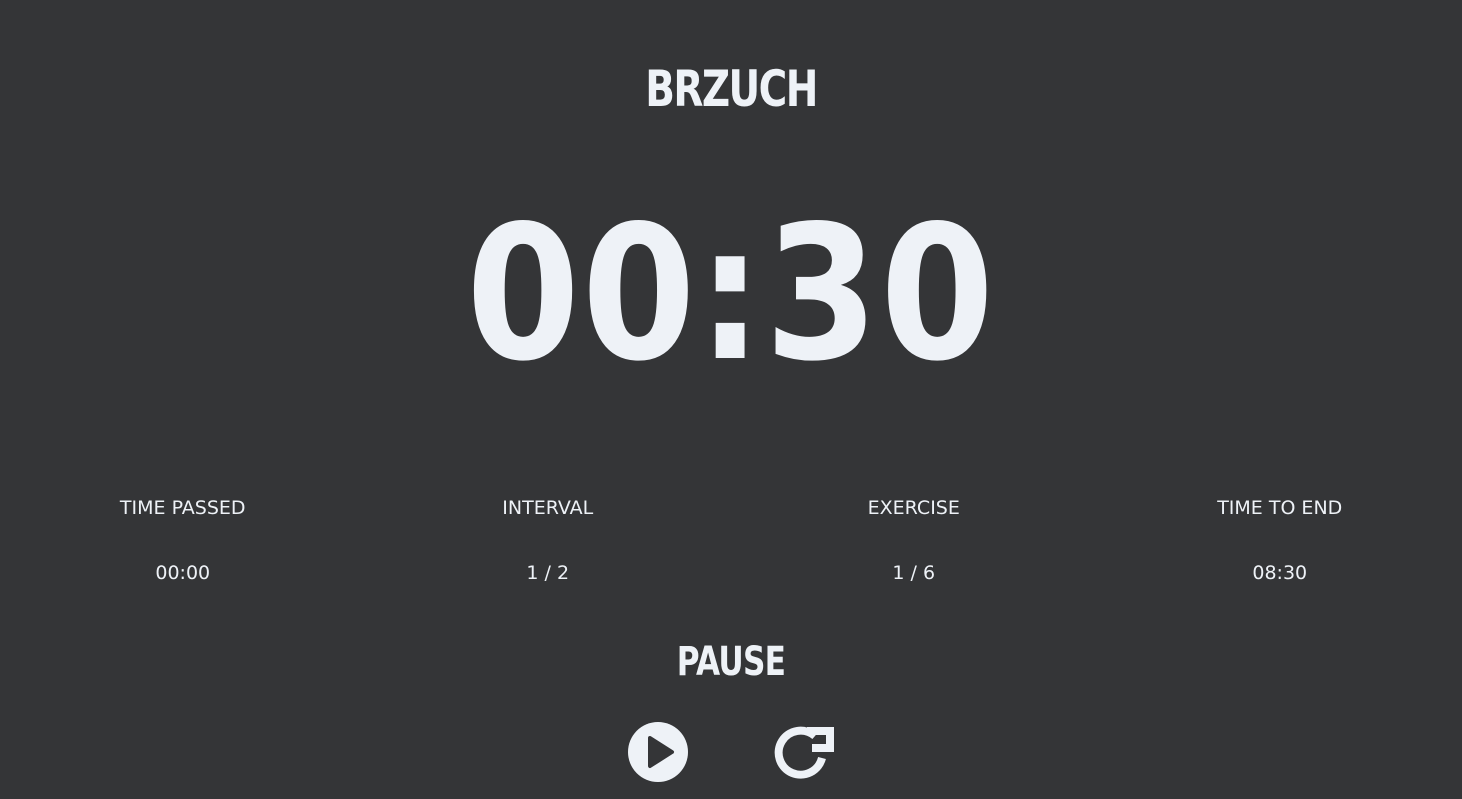 Image resolution: width=1462 pixels, height=799 pixels. Describe the element at coordinates (914, 540) in the screenshot. I see `stat-exercise: EXERCISE 1 / 6` at that location.